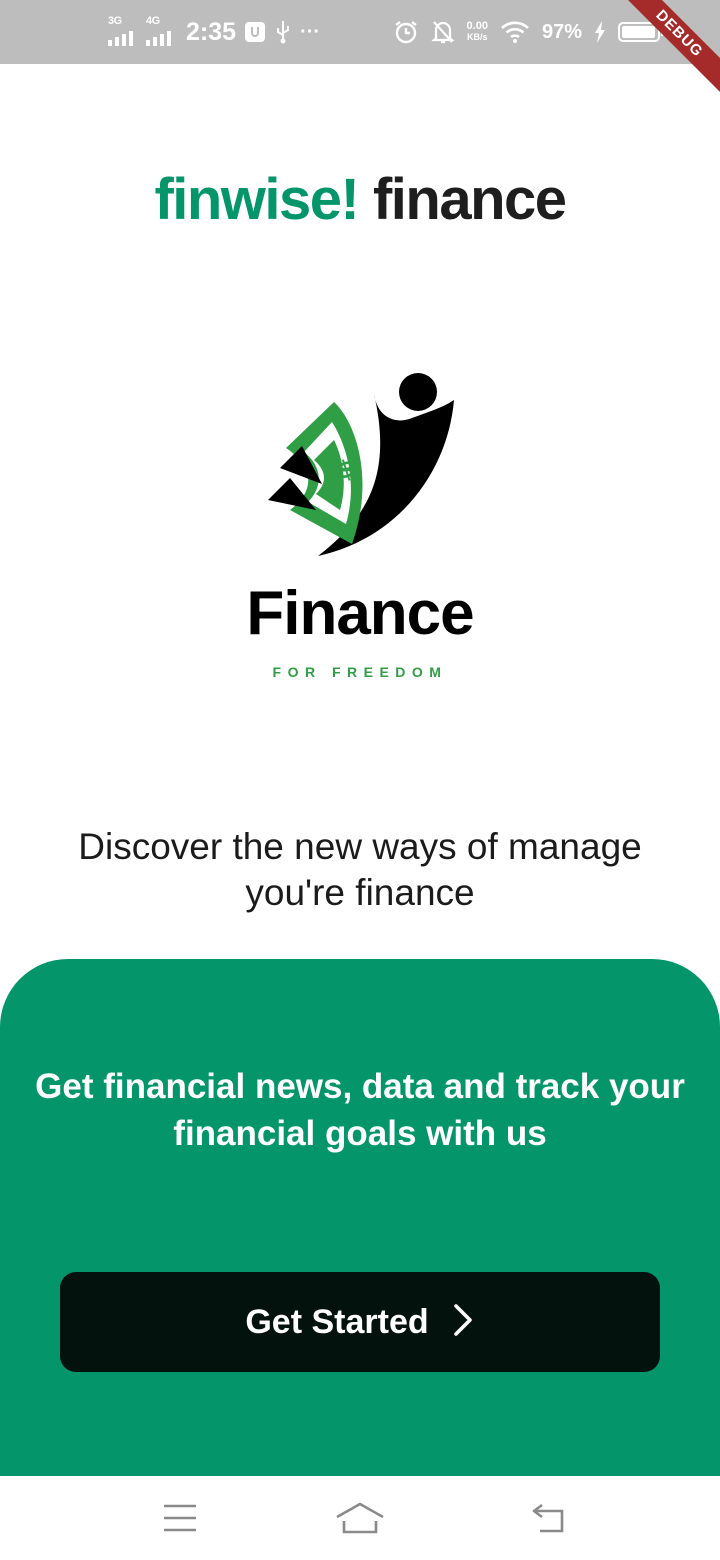 The image size is (720, 1560). I want to click on net-speed: 0.00 KB/s, so click(477, 32).